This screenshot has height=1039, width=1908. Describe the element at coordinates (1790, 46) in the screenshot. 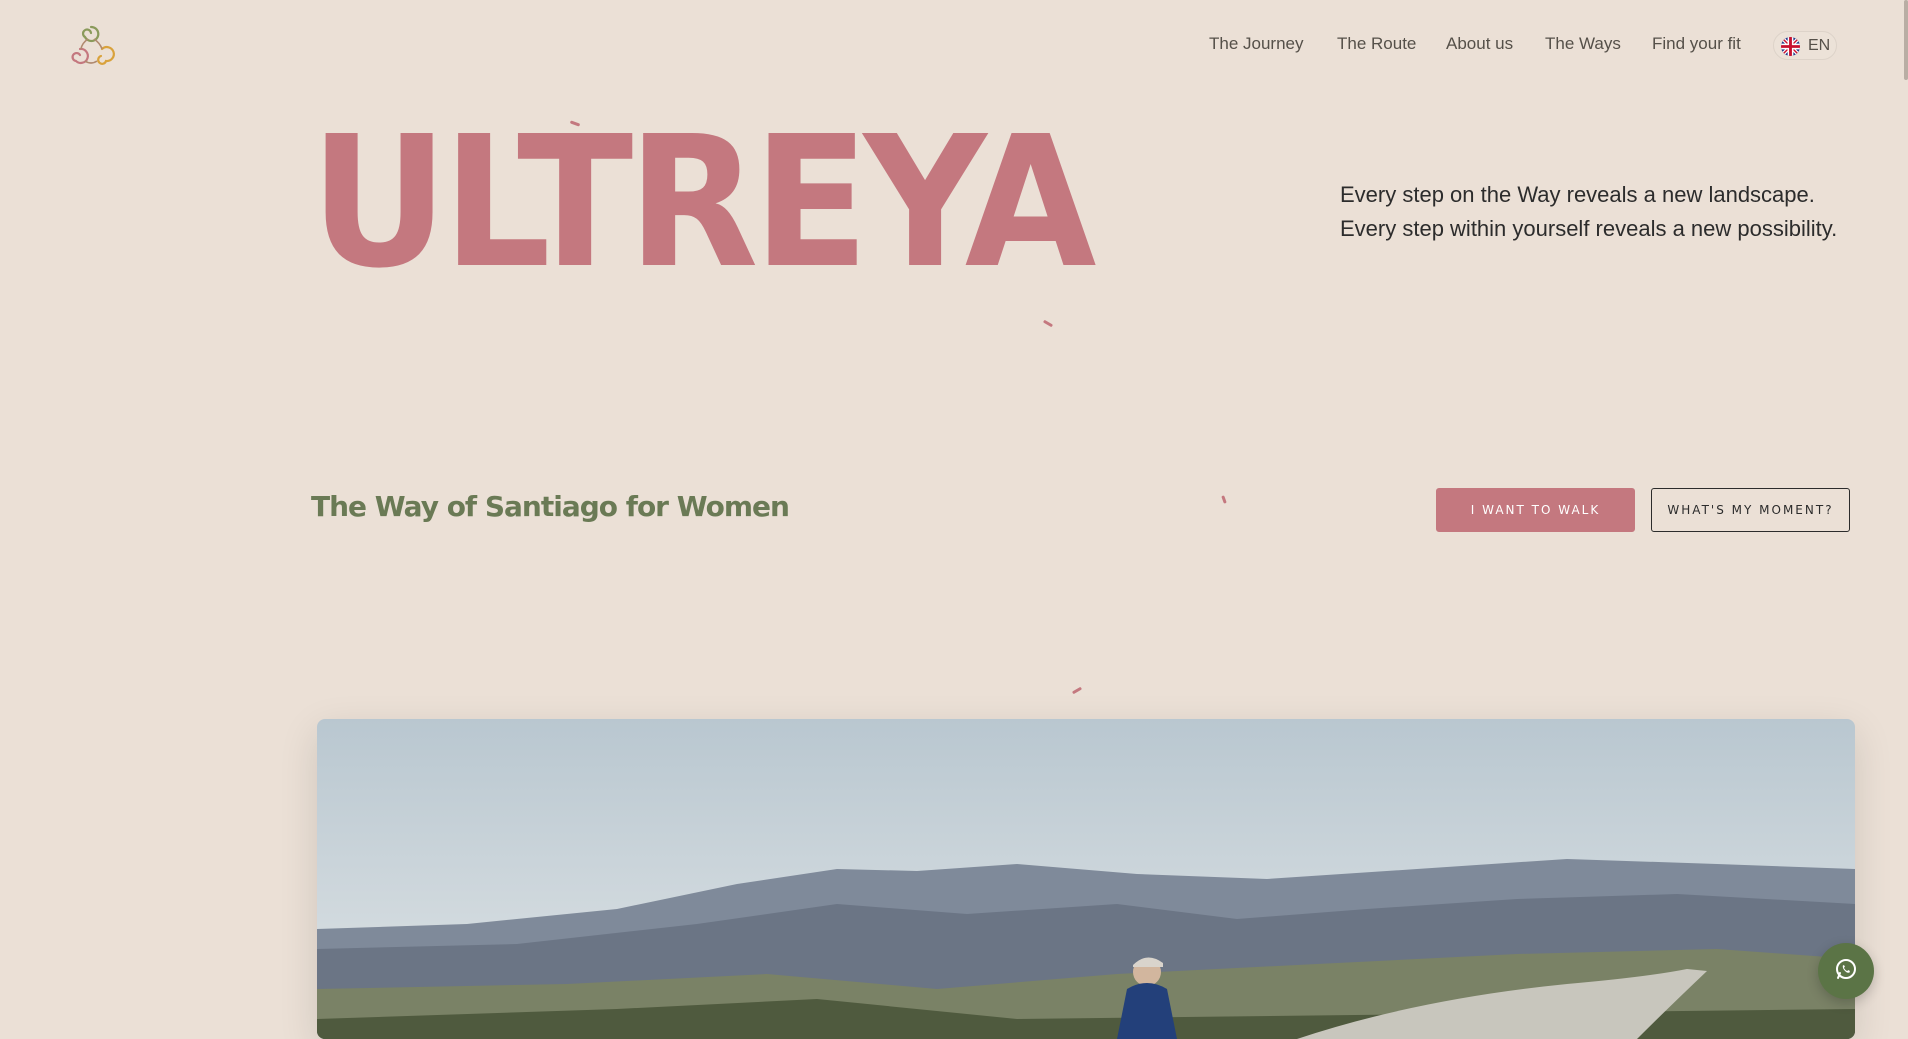

I see `uk-flag-icon` at that location.